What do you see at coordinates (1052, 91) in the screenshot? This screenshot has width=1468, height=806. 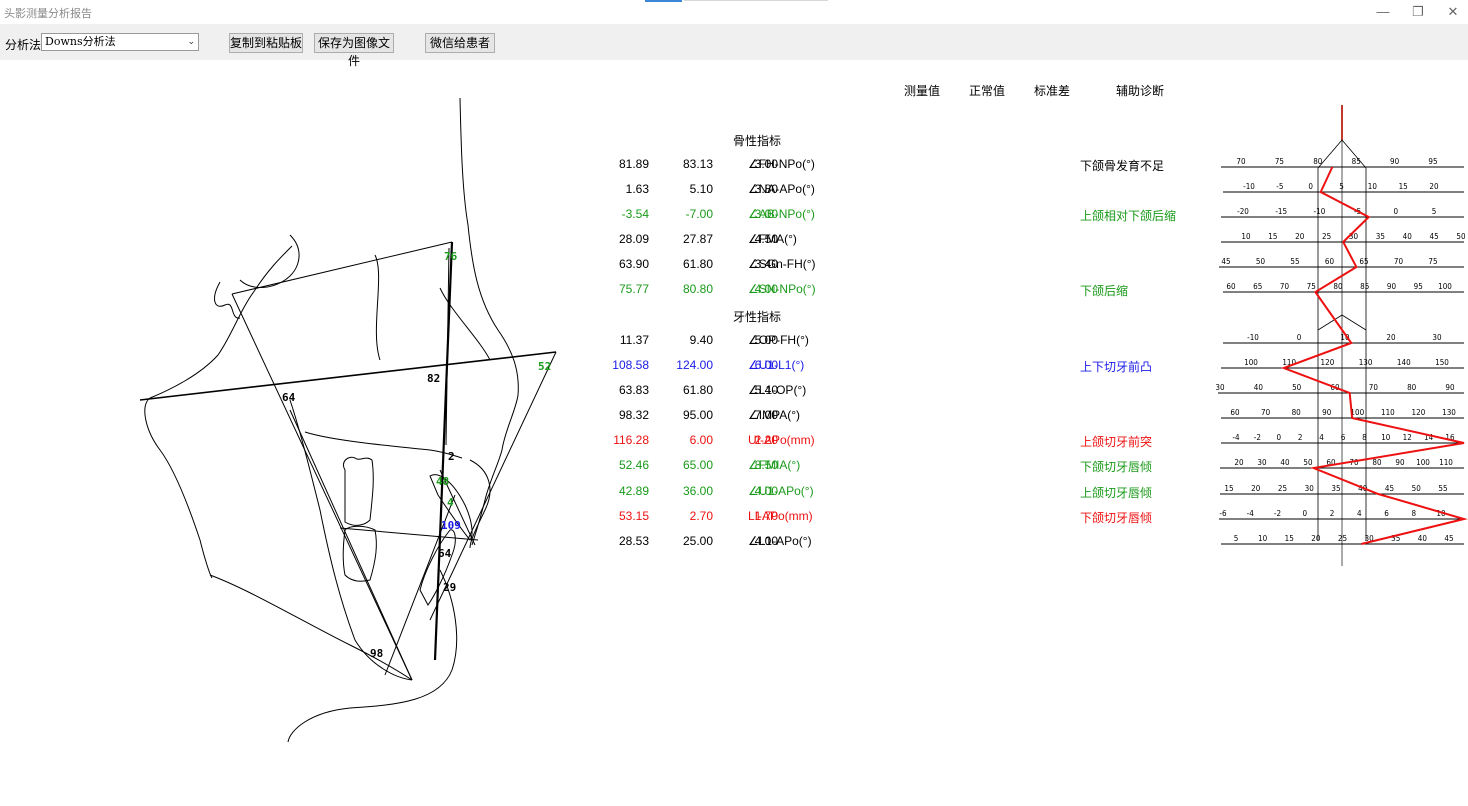 I see `header-sd: 标准差` at bounding box center [1052, 91].